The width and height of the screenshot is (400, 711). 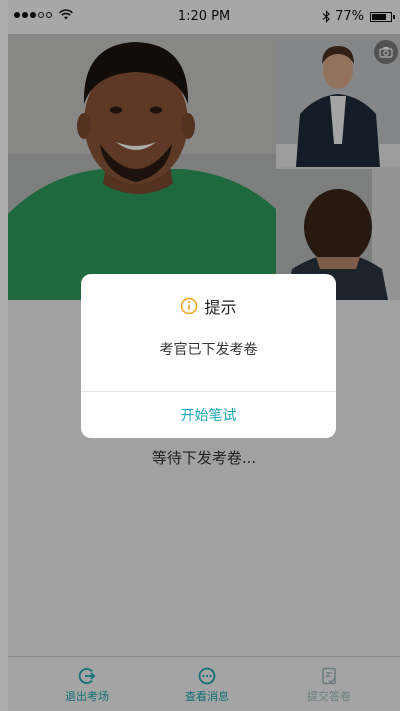 I want to click on dialog-header: 提示, so click(x=208, y=306).